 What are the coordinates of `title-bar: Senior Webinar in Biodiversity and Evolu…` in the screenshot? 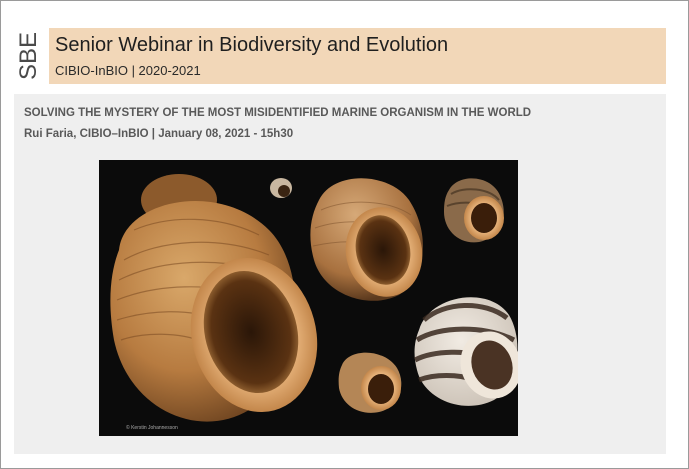 It's located at (357, 56).